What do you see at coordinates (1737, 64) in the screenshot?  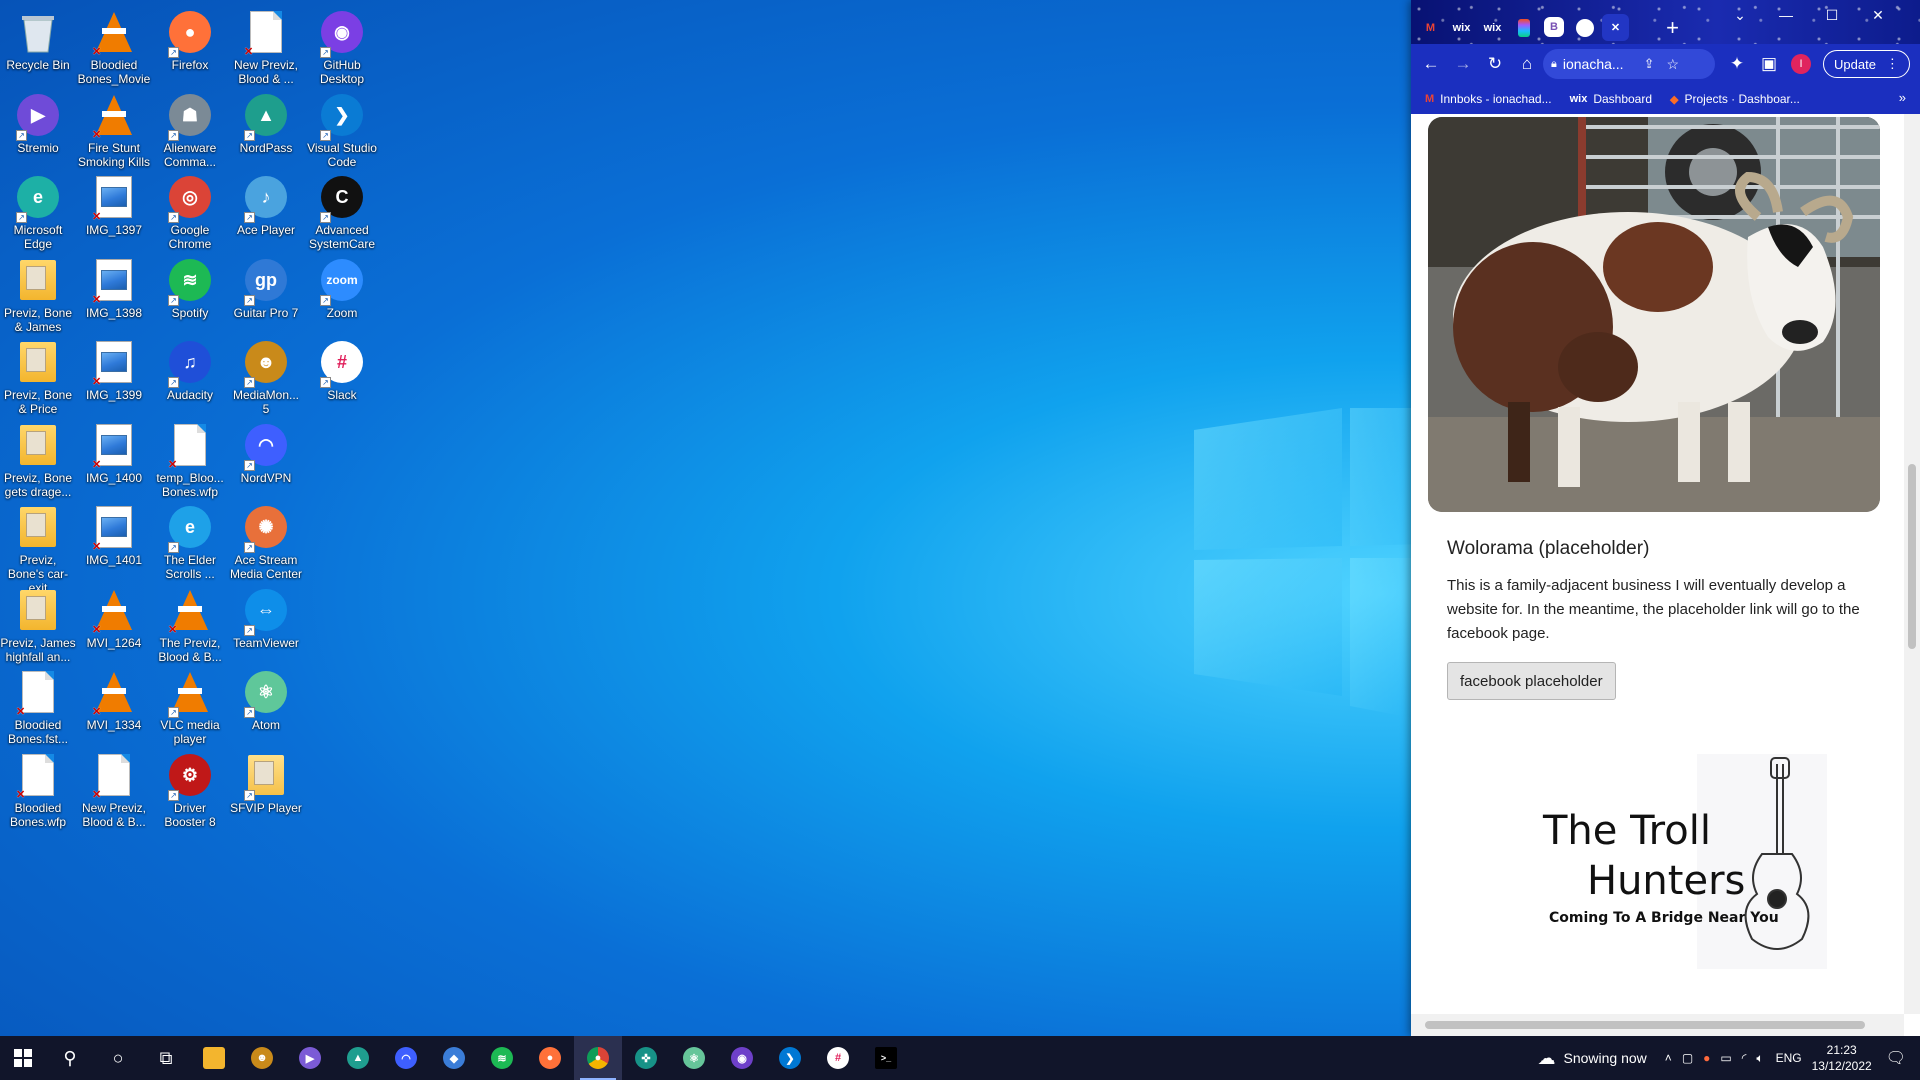 I see `extensions-icon: ✦` at bounding box center [1737, 64].